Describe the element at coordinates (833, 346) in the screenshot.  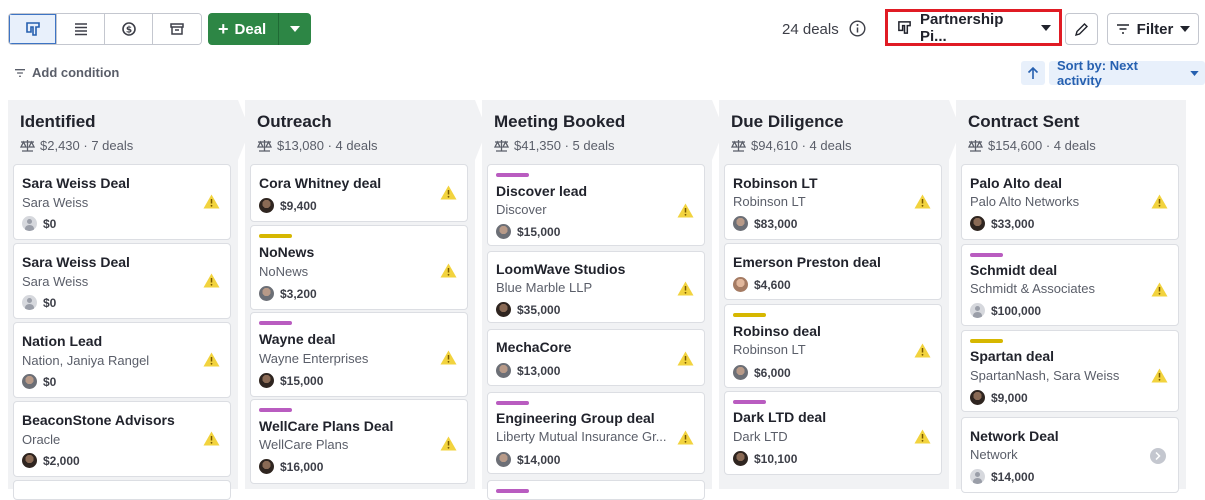
I see `deal-card: Robinso deal Robinson LT $6,000` at that location.